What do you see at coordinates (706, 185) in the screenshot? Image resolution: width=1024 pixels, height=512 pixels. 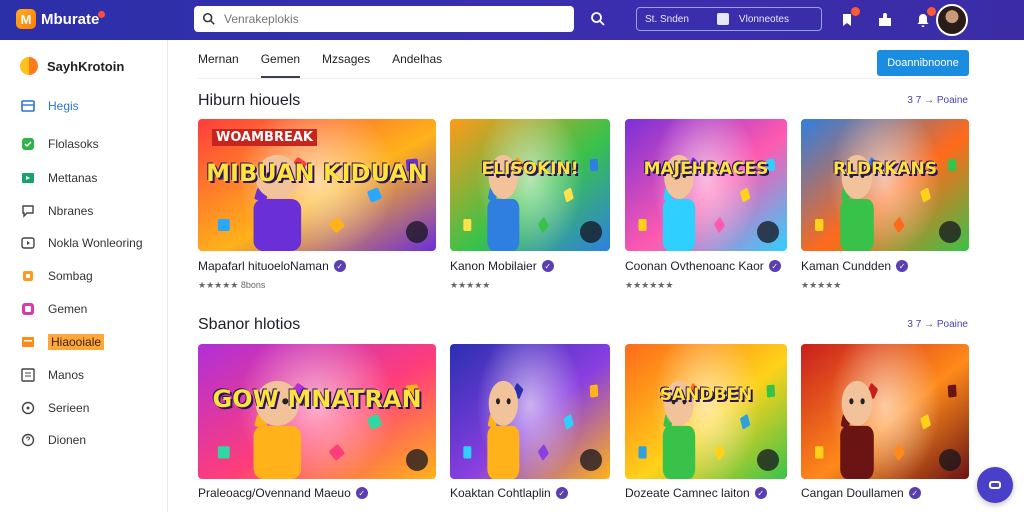 I see `game-thumbnail: MAJEHRACES` at bounding box center [706, 185].